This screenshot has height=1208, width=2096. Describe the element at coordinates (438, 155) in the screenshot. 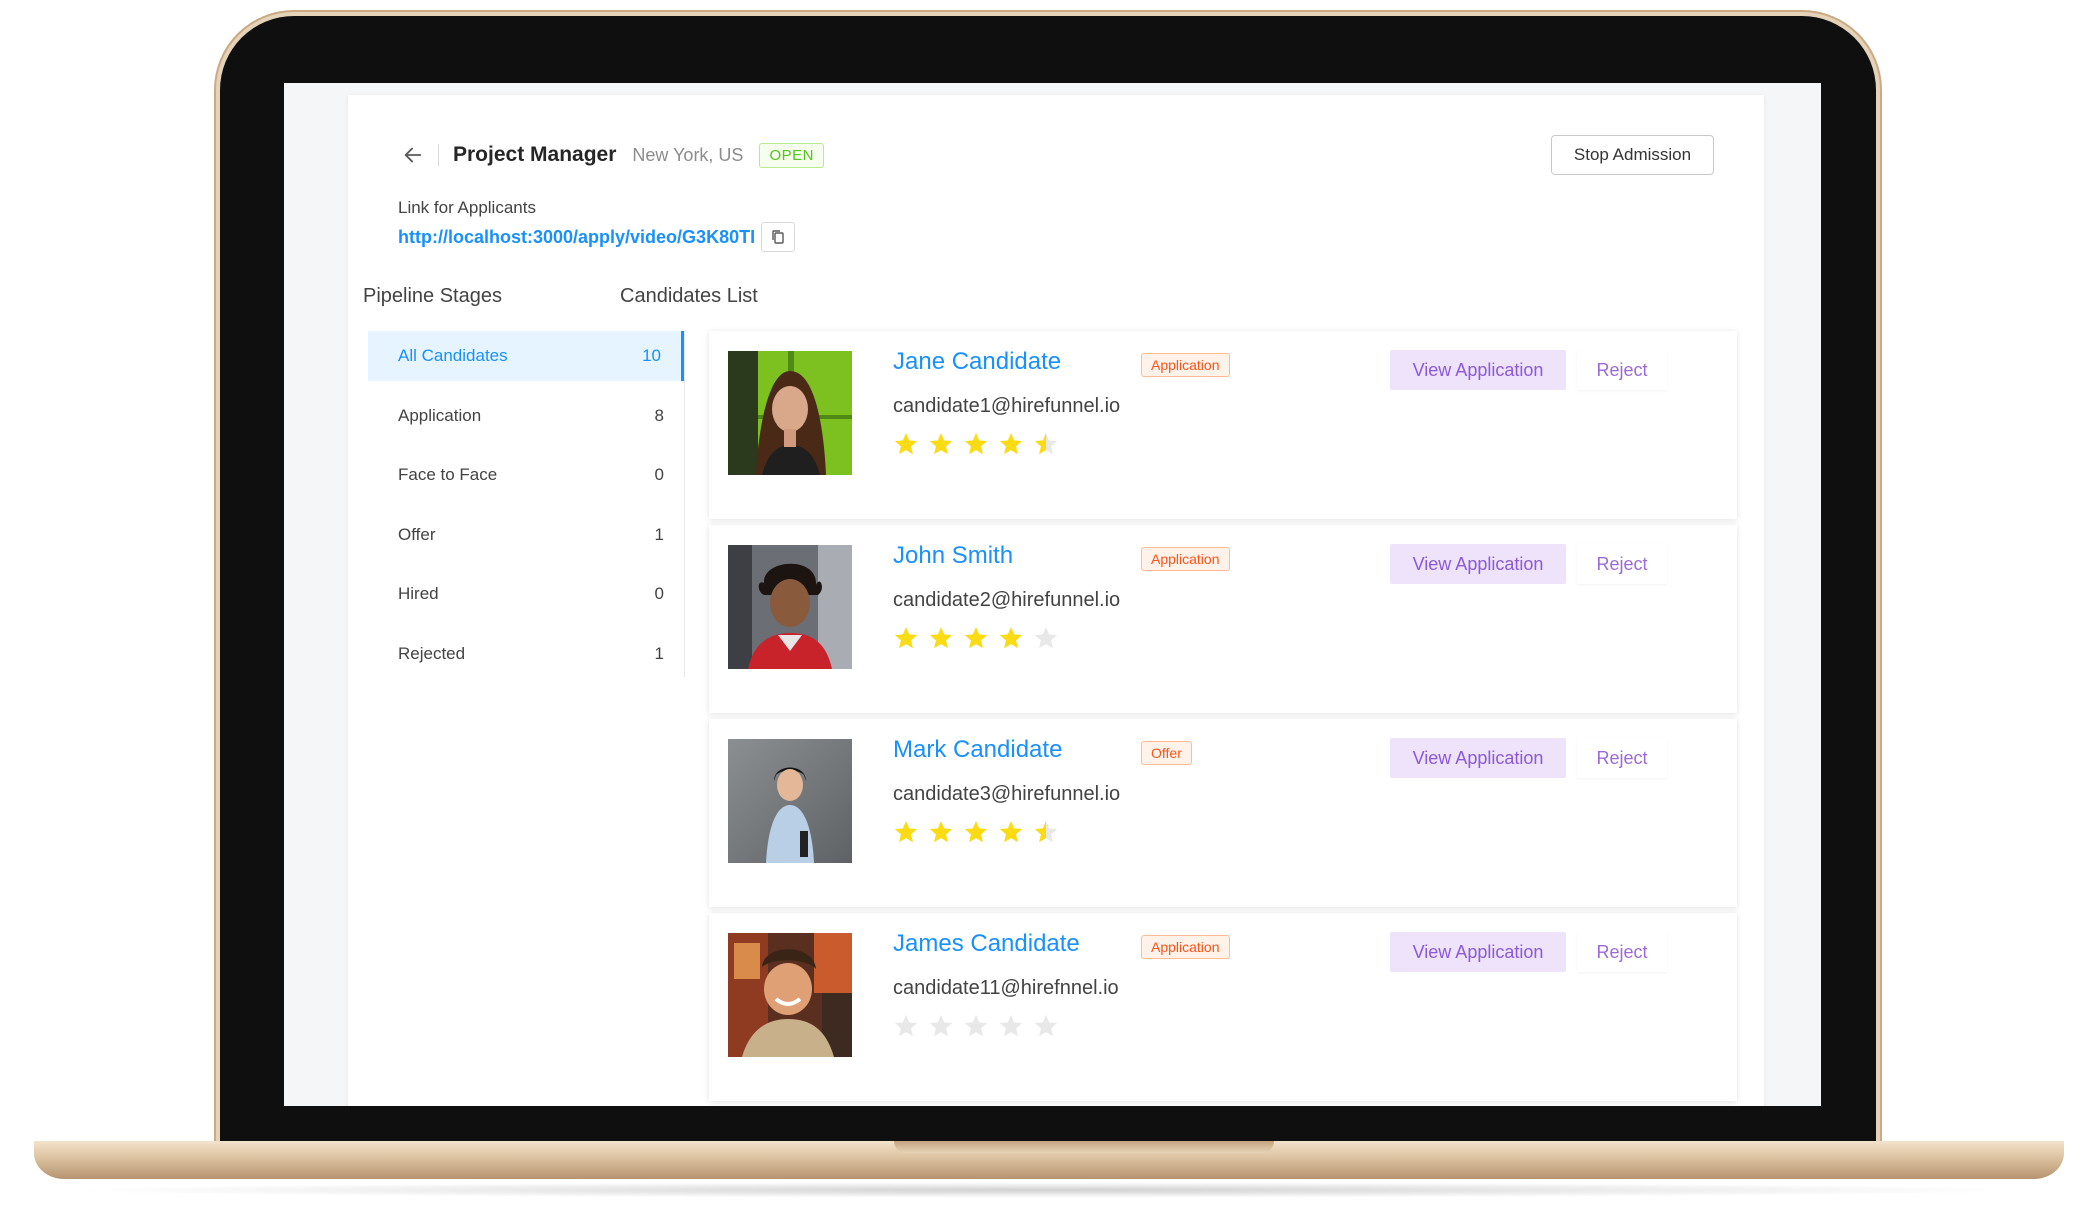

I see `header-divider` at that location.